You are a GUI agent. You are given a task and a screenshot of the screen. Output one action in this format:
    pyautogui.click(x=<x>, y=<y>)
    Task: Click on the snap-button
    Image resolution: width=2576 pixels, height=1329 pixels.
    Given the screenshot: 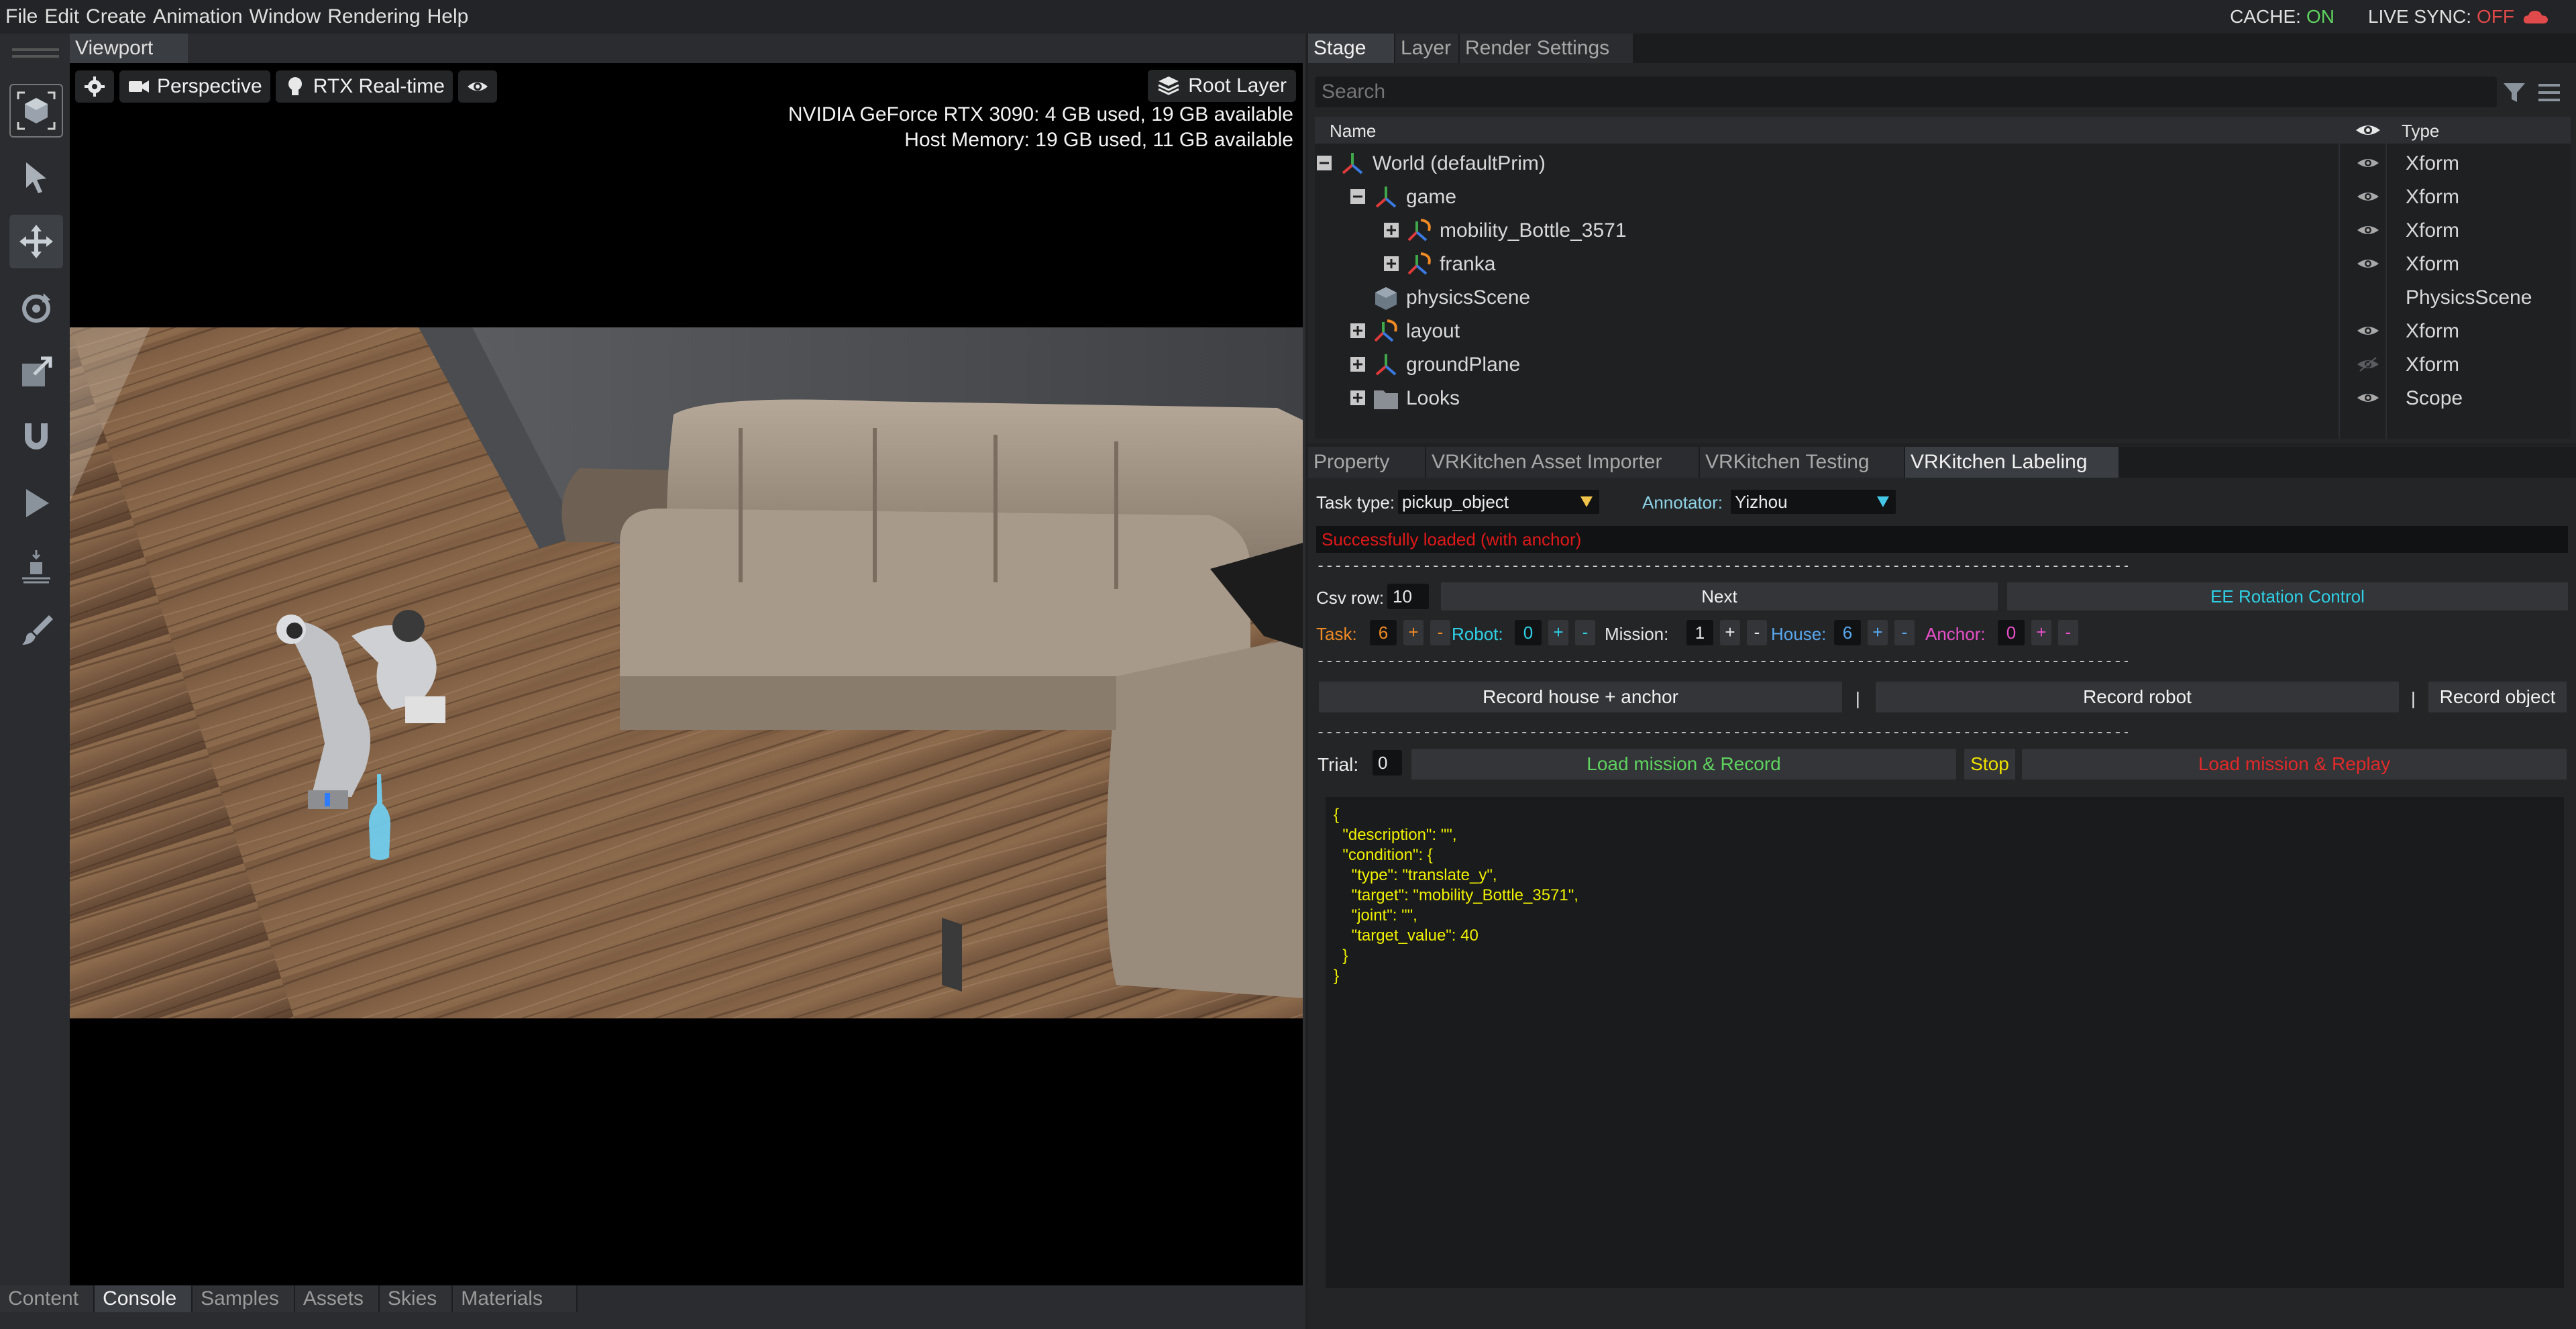 What is the action you would take?
    pyautogui.click(x=36, y=436)
    